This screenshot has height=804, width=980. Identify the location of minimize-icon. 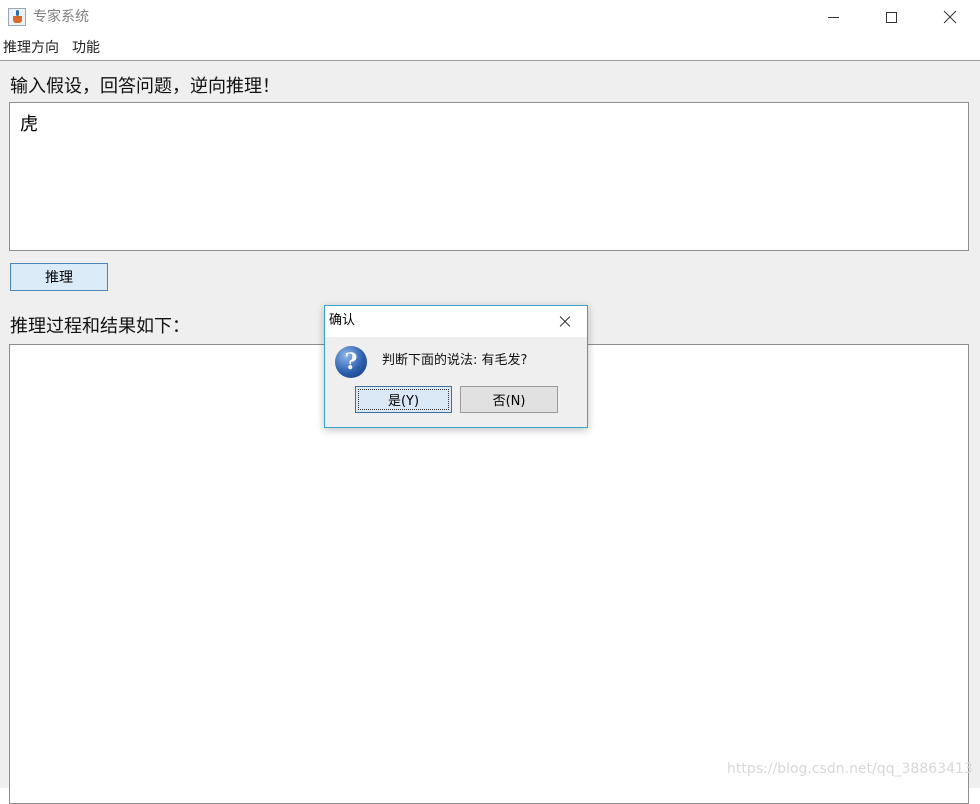
(833, 17).